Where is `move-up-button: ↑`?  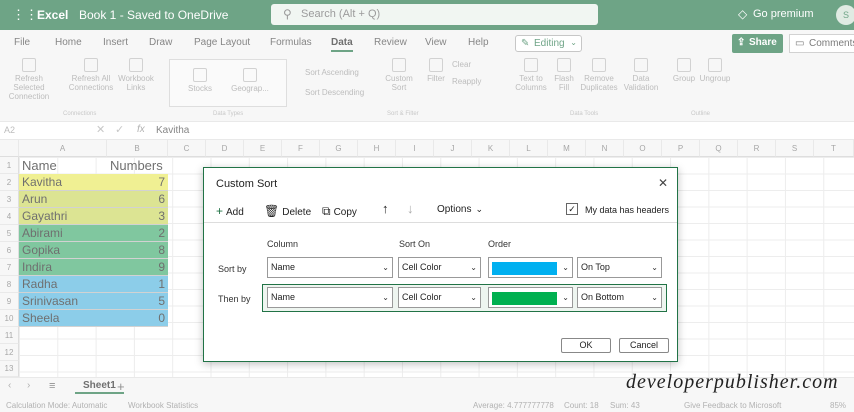
move-up-button: ↑ is located at coordinates (385, 208).